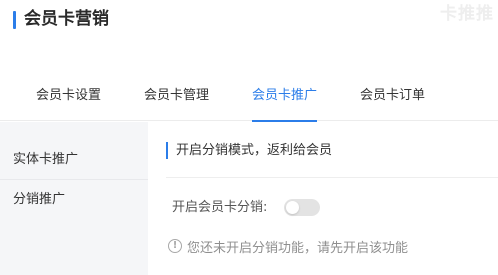  Describe the element at coordinates (254, 150) in the screenshot. I see `section-title: 开启分销模式，返利给会员` at that location.